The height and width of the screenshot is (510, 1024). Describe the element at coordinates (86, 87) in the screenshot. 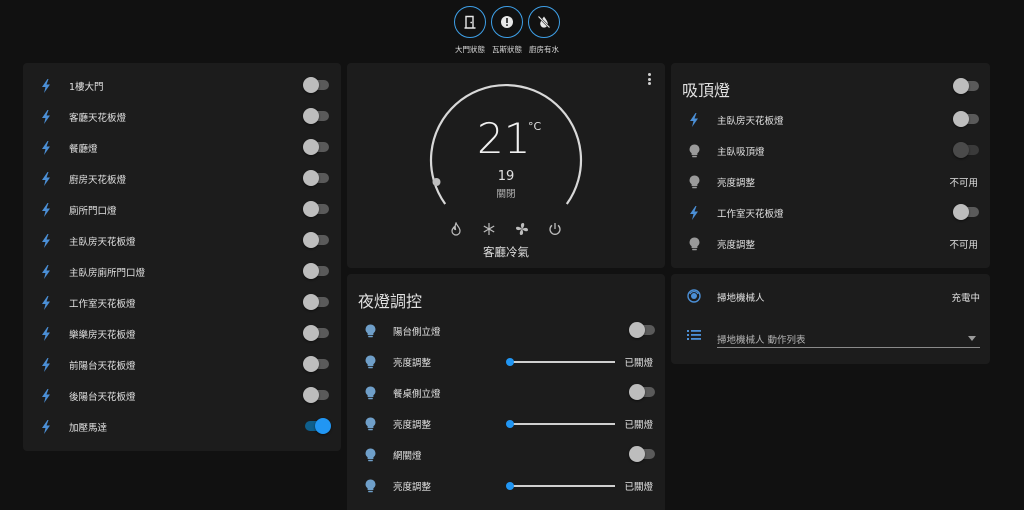

I see `switch-label: 1樓大門` at that location.